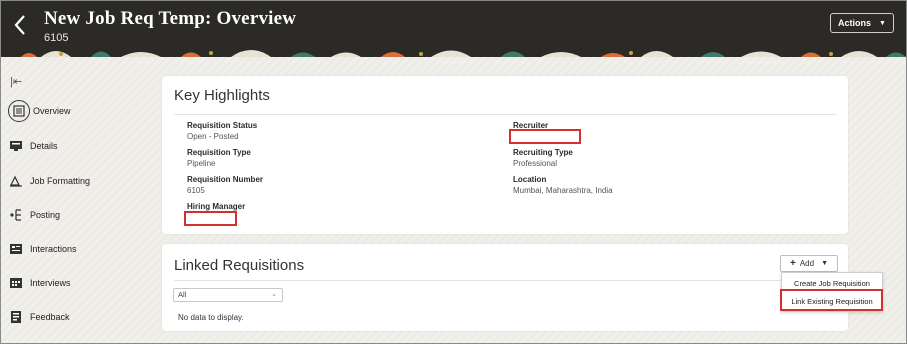  I want to click on nav-item-interviews: Interviews, so click(39, 283).